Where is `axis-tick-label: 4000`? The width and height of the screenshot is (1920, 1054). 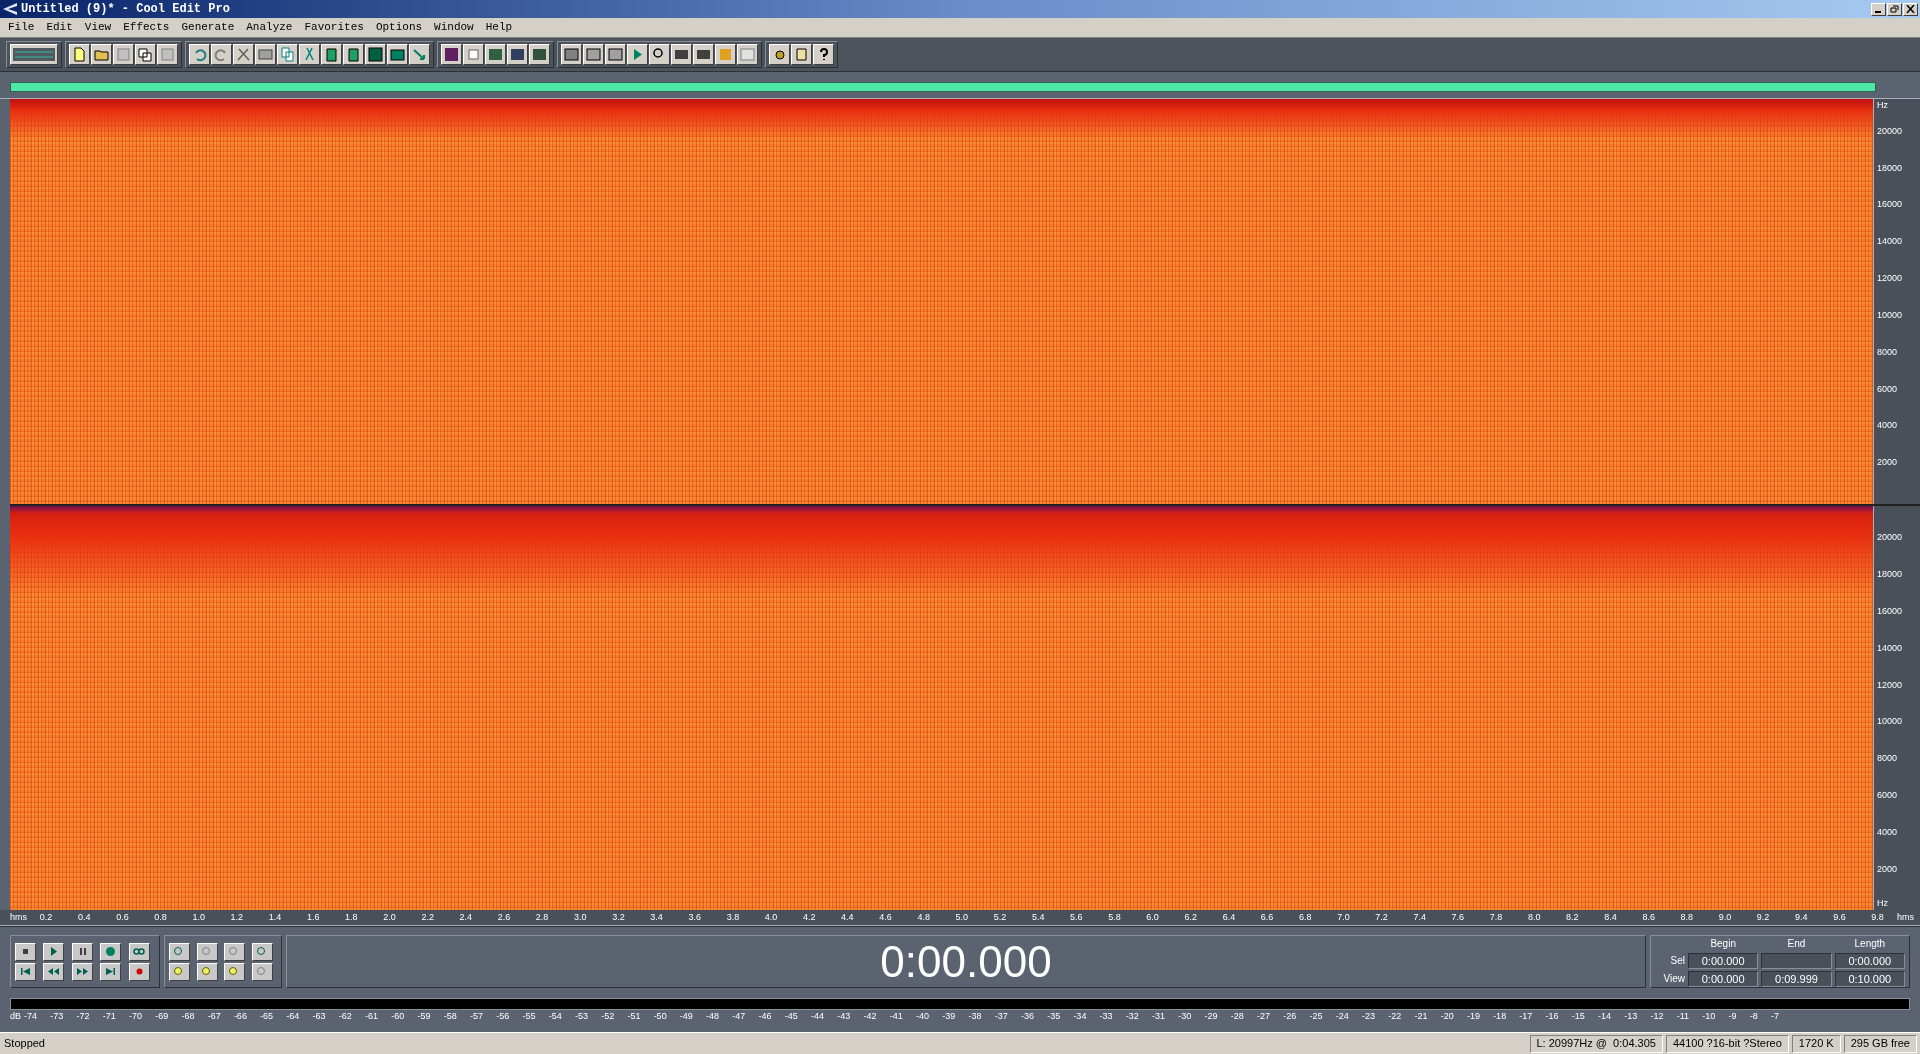
axis-tick-label: 4000 is located at coordinates (1888, 426).